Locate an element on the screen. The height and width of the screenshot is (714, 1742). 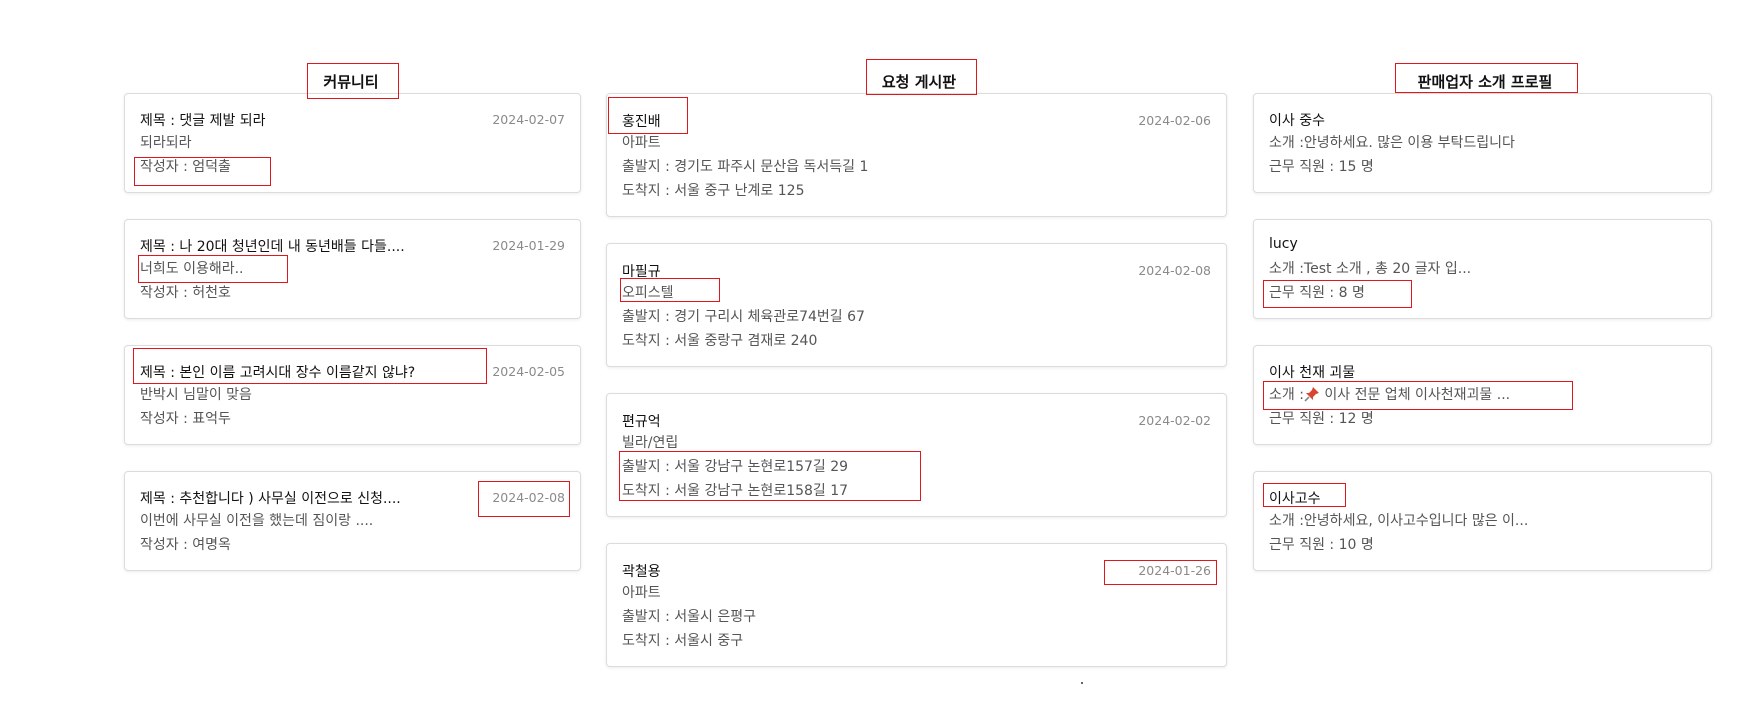
request-type: 빌라/연립 is located at coordinates (650, 443).